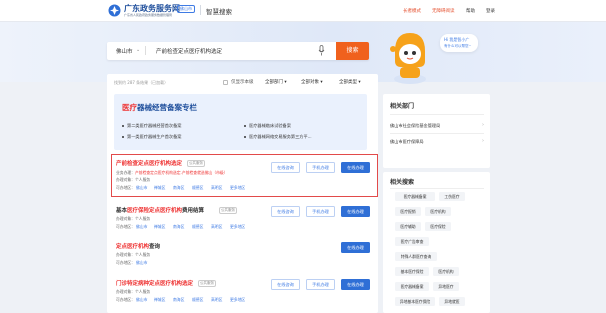  What do you see at coordinates (160, 210) in the screenshot?
I see `result-title: 基本医疗保险定点医疗机构费用结算` at bounding box center [160, 210].